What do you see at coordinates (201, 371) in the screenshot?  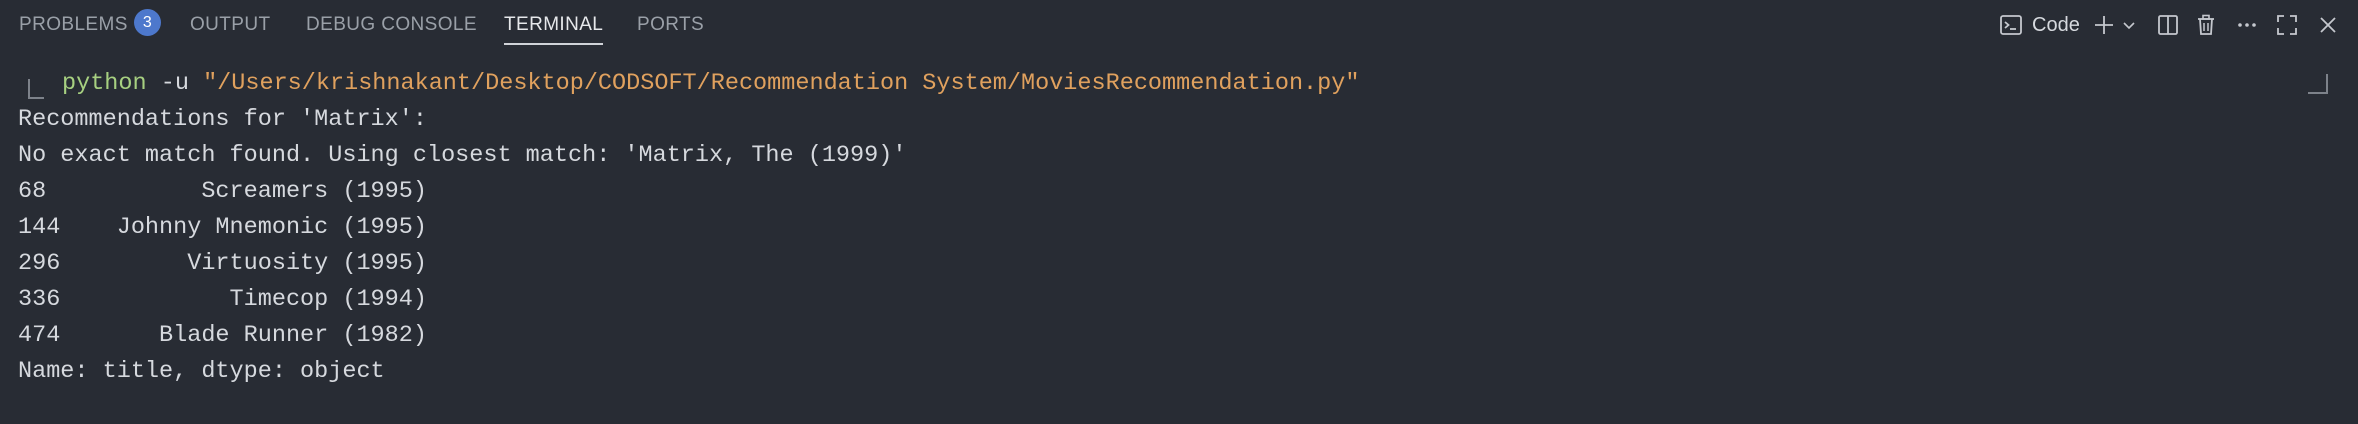 I see `output-line: Name: title, dtype: object` at bounding box center [201, 371].